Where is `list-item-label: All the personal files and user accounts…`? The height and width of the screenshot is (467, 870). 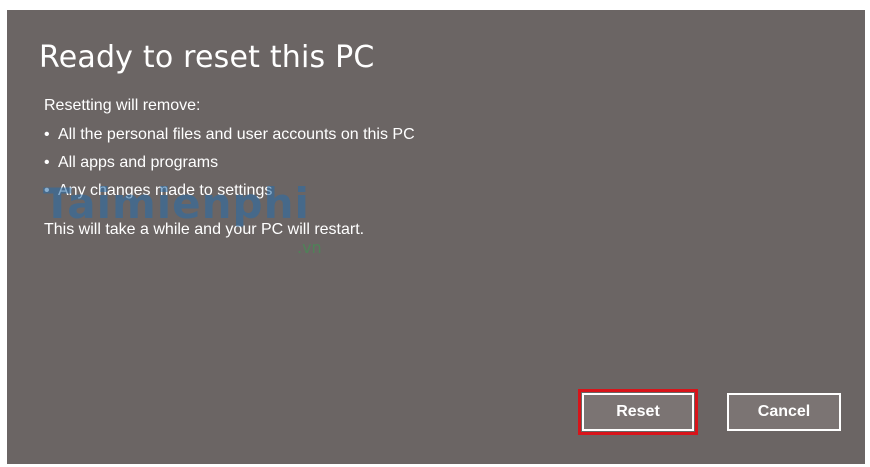 list-item-label: All the personal files and user accounts… is located at coordinates (236, 134).